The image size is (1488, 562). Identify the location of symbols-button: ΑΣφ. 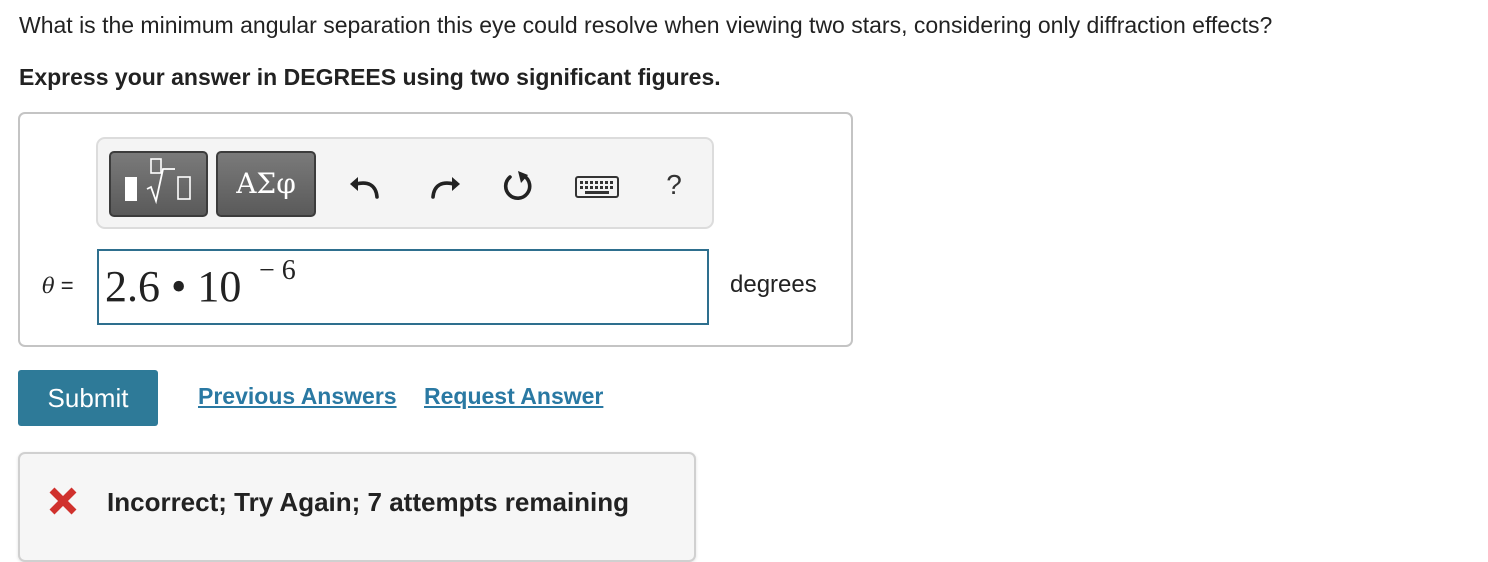
(266, 184).